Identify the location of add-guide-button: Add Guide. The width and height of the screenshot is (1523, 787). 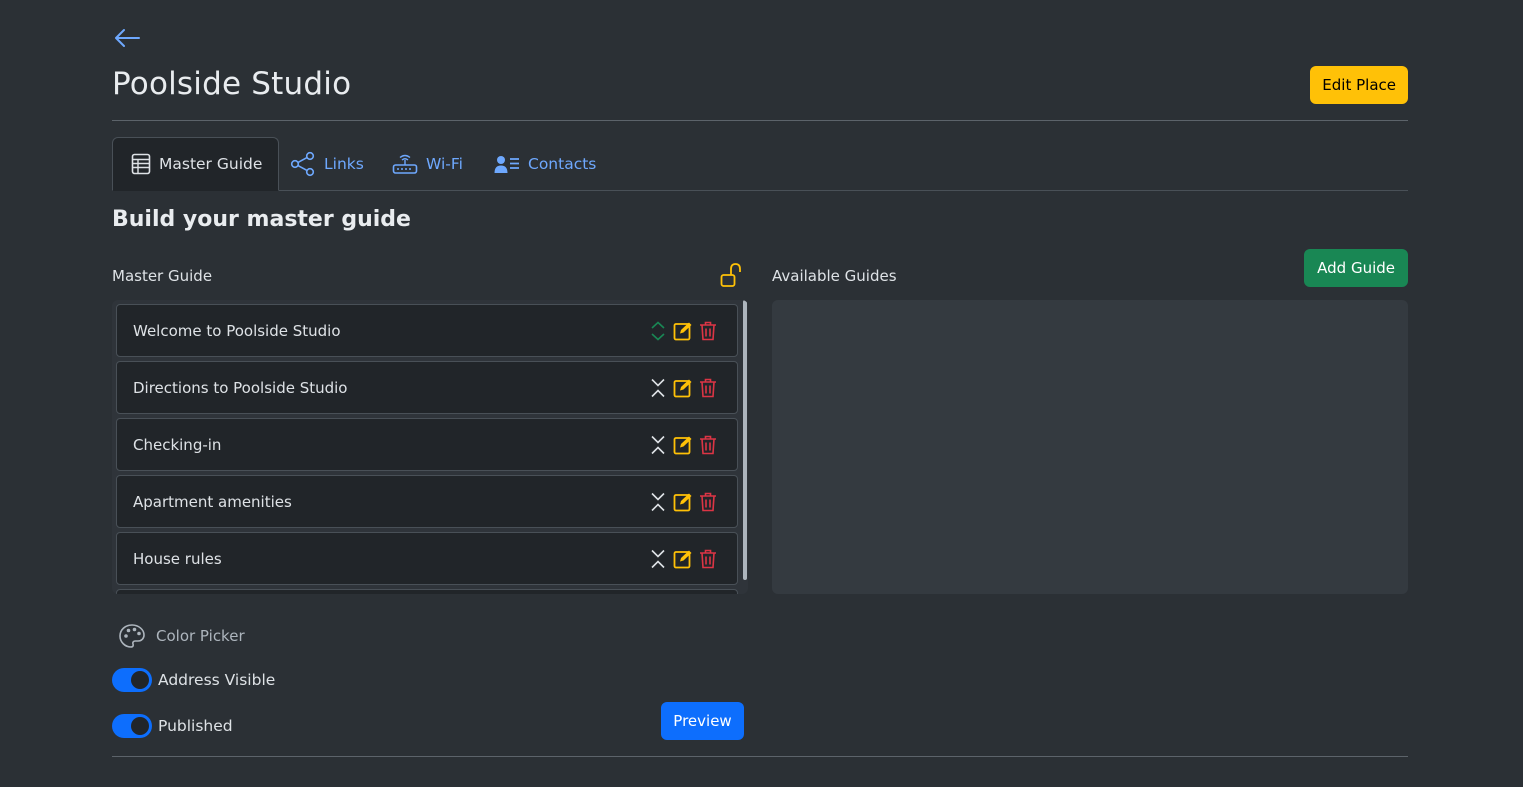
(1356, 268).